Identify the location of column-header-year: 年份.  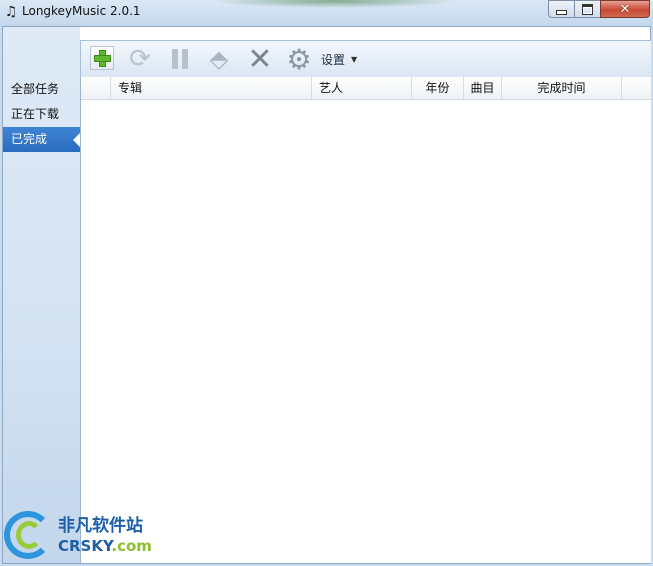
(438, 88).